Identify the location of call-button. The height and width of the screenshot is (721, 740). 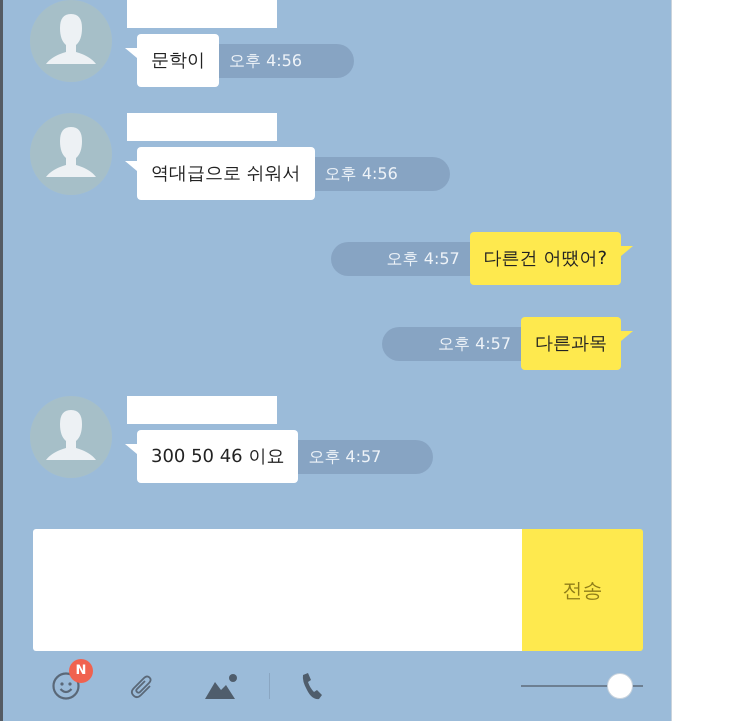
(312, 686).